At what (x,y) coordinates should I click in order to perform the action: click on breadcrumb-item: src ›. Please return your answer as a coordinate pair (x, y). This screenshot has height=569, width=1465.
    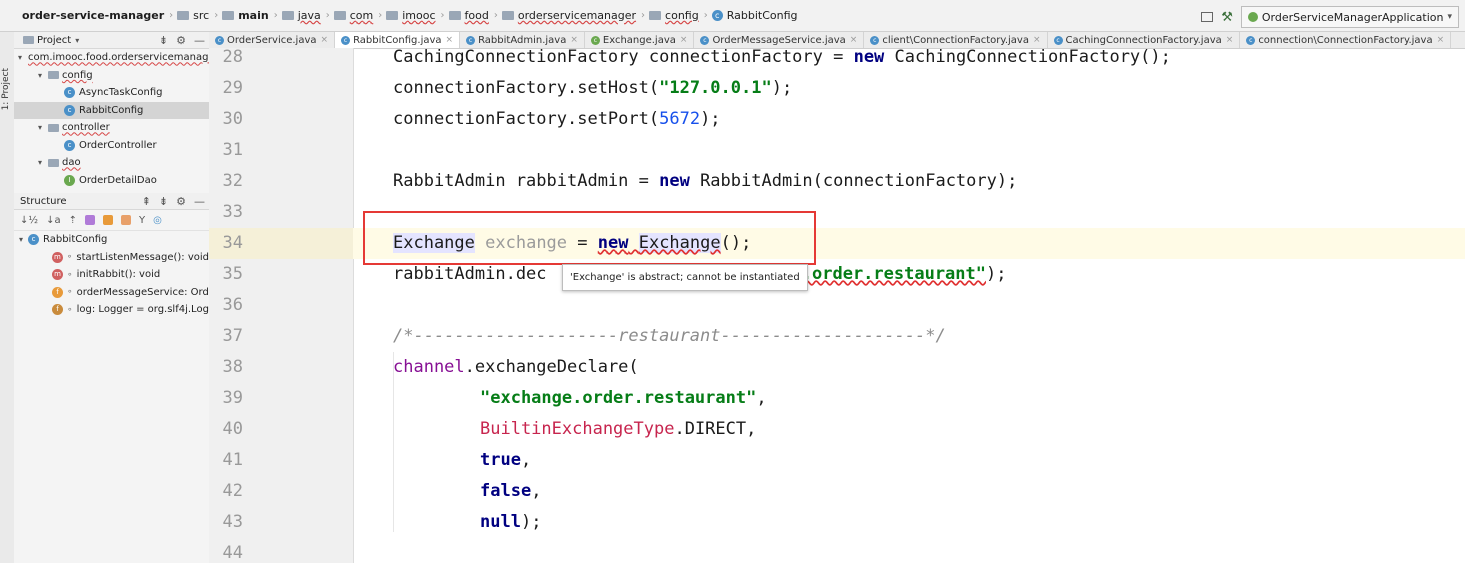
    Looking at the image, I should click on (197, 15).